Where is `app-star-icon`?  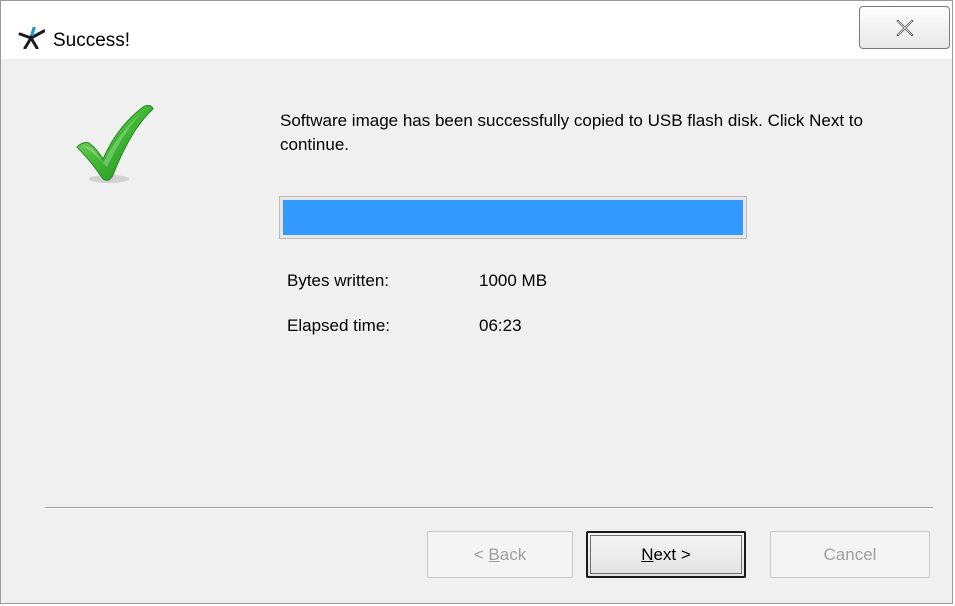
app-star-icon is located at coordinates (31, 38).